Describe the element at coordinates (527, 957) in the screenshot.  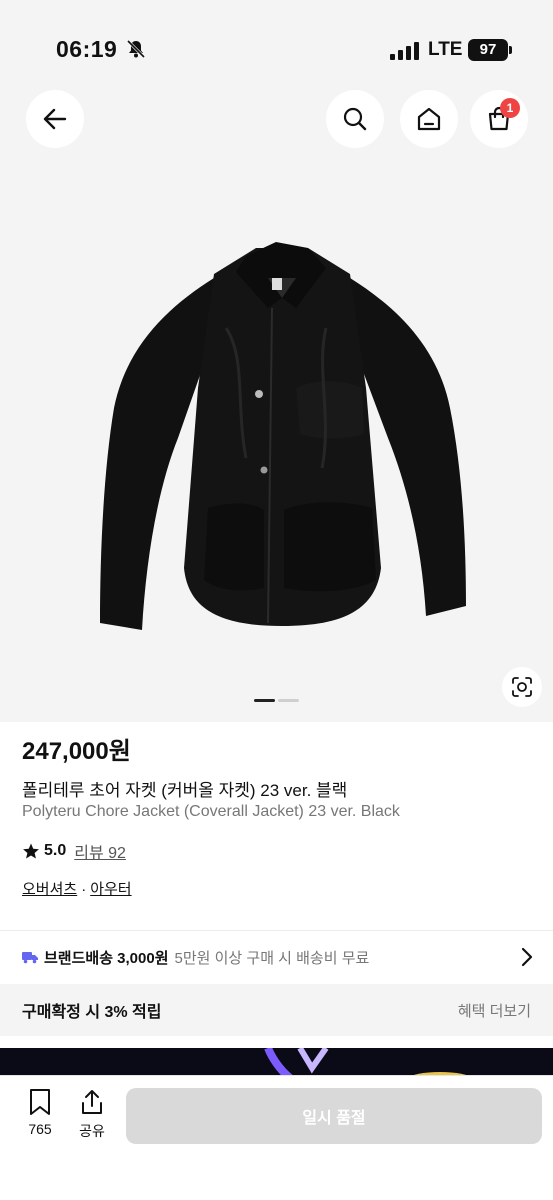
I see `chevron-right-icon` at that location.